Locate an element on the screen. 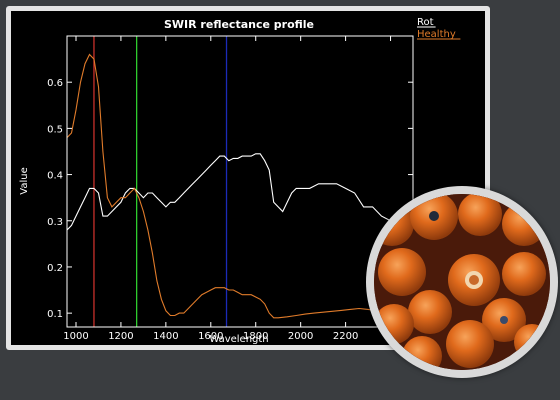 The height and width of the screenshot is (400, 560). x-tick-label: 1000 is located at coordinates (75, 336).